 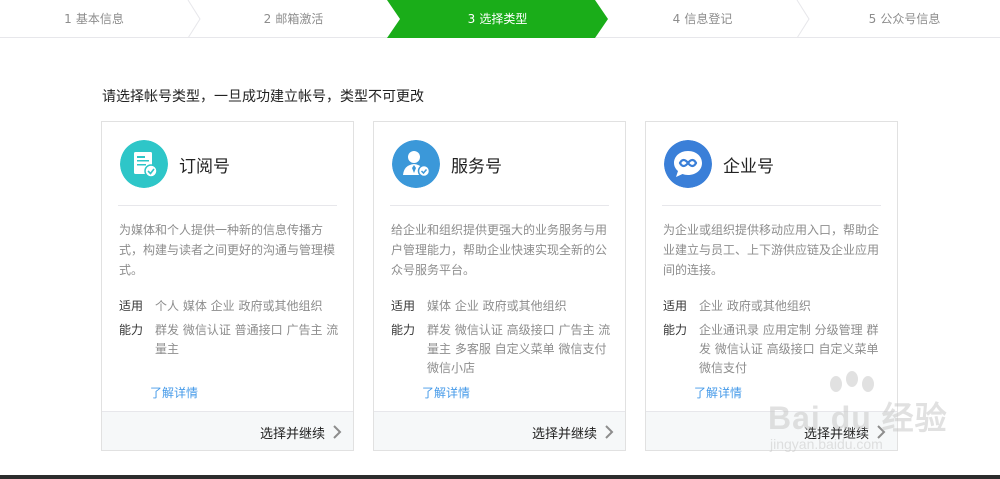 I want to click on use-value: 媒体 企业 政府或其他组织, so click(x=497, y=306).